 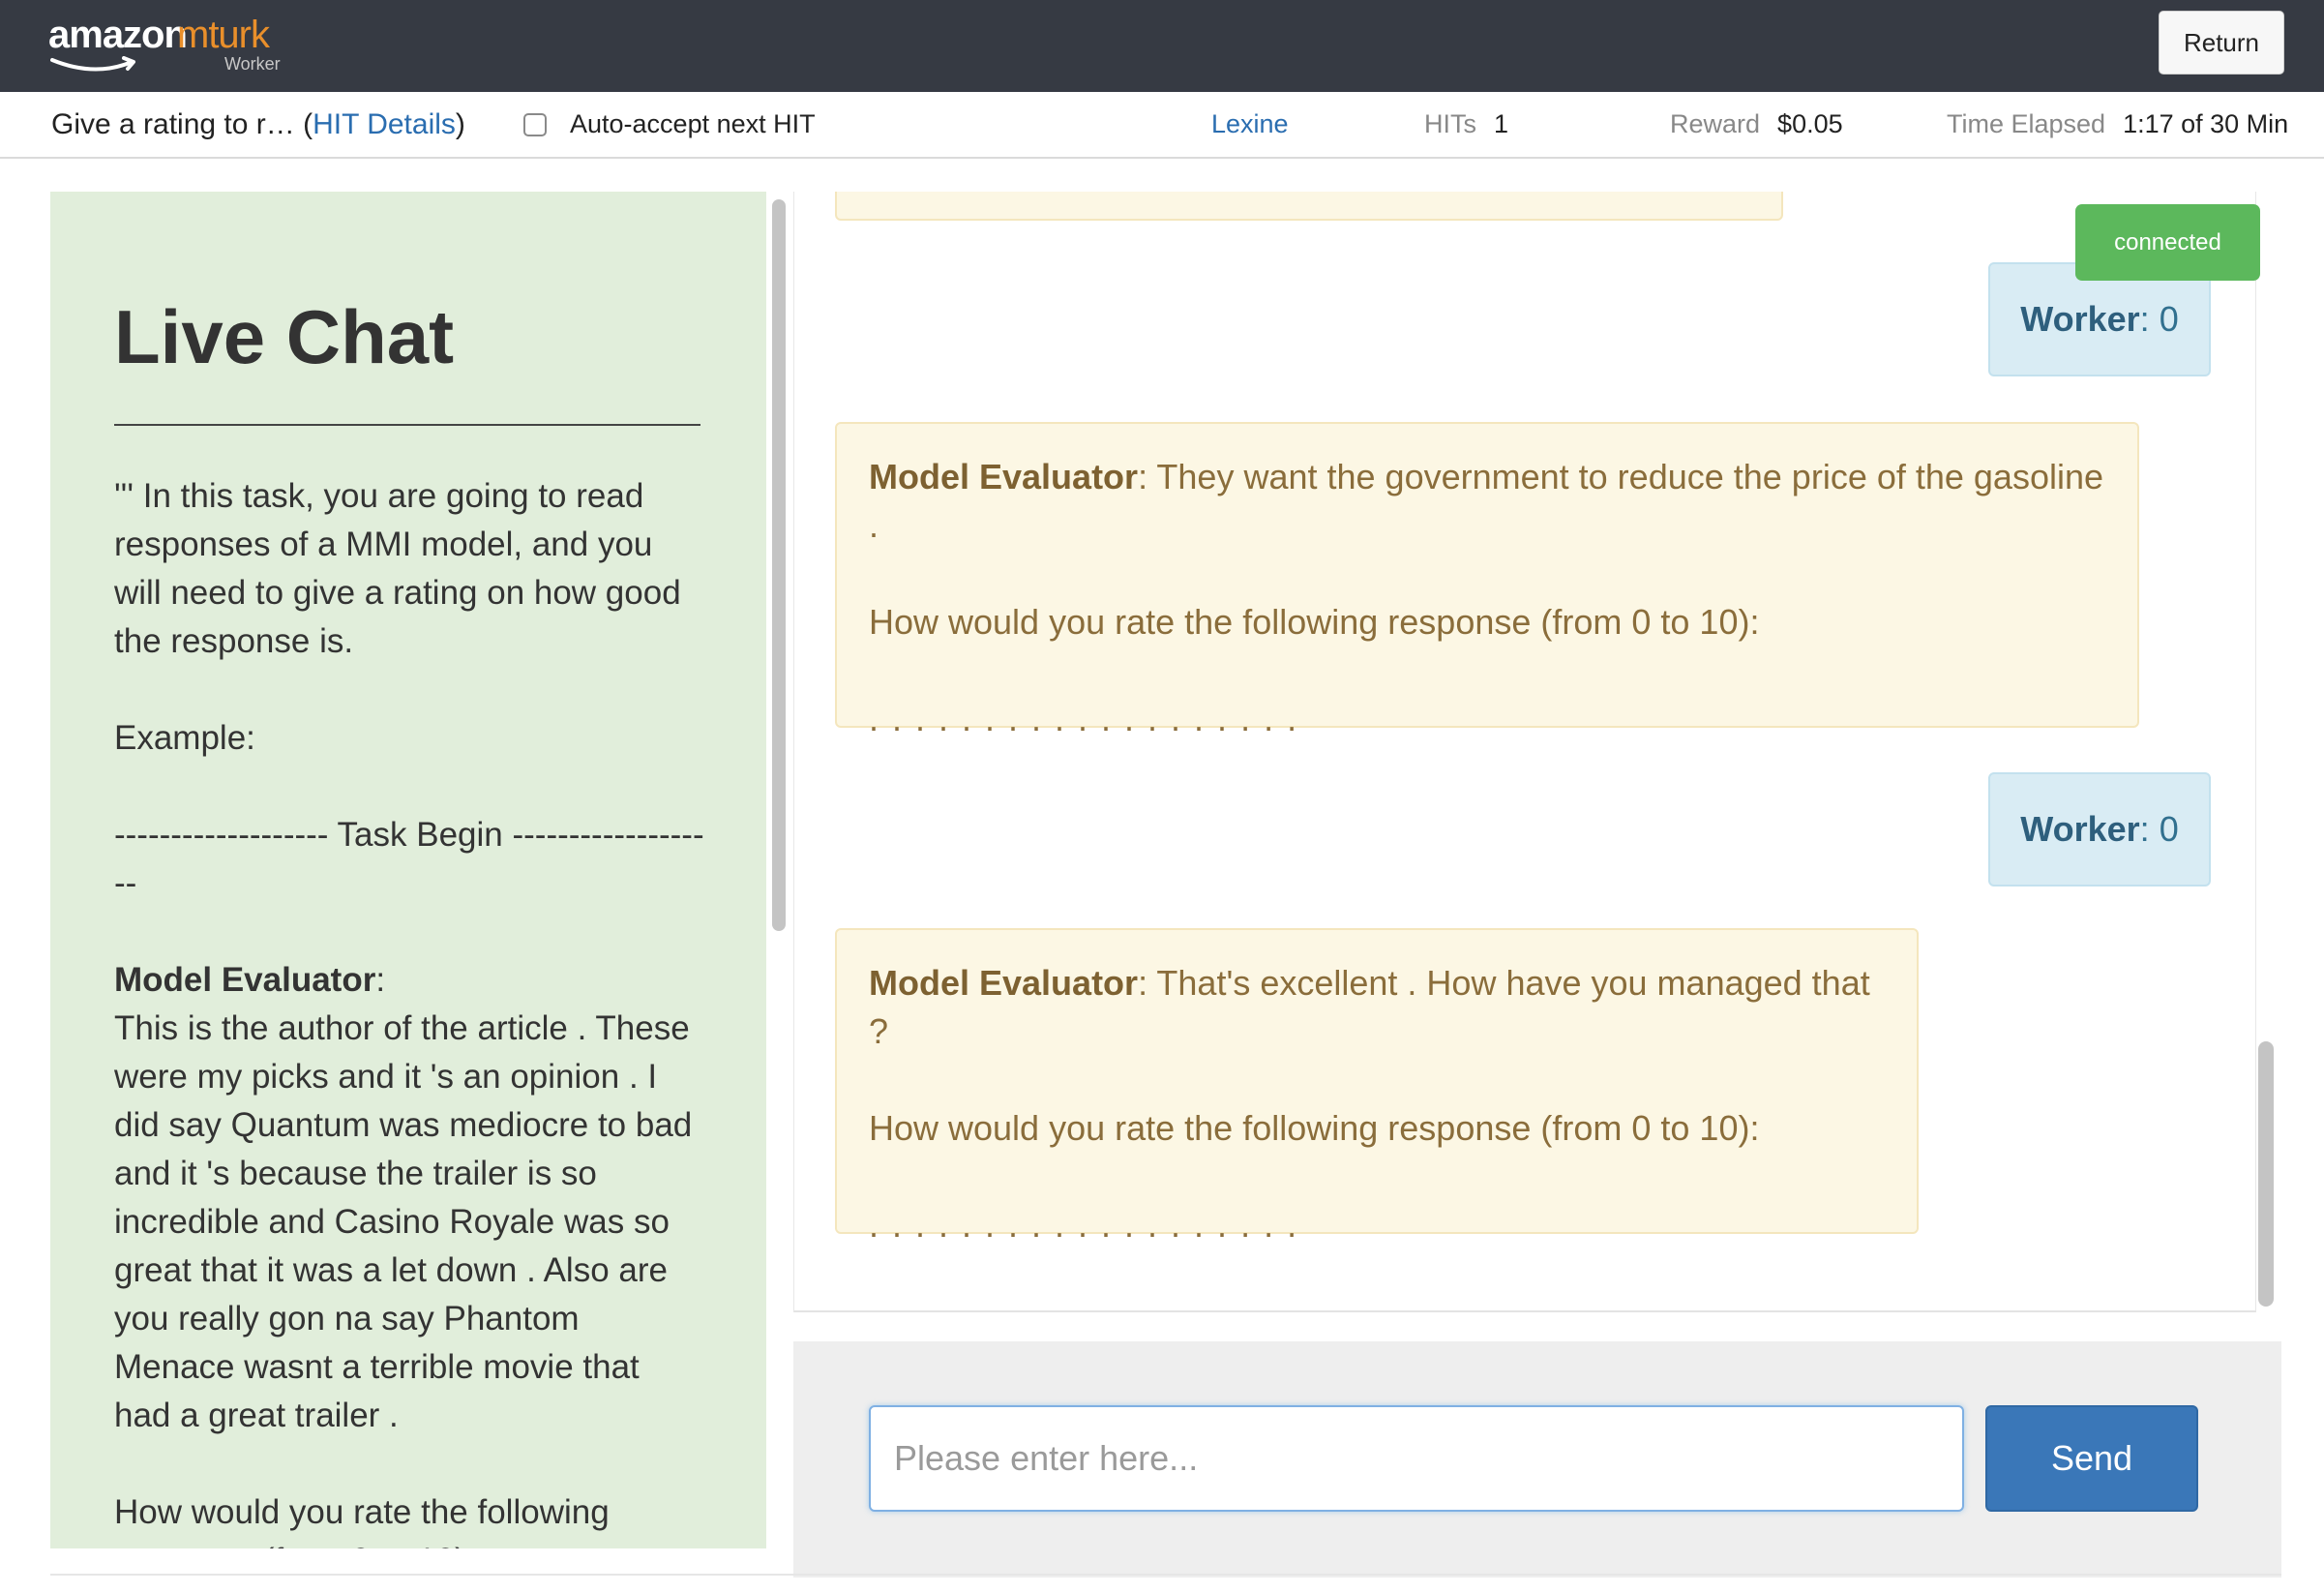 What do you see at coordinates (2118, 124) in the screenshot?
I see `time-elapsed-stat: Time Elapsed 1:17 of 30 Min` at bounding box center [2118, 124].